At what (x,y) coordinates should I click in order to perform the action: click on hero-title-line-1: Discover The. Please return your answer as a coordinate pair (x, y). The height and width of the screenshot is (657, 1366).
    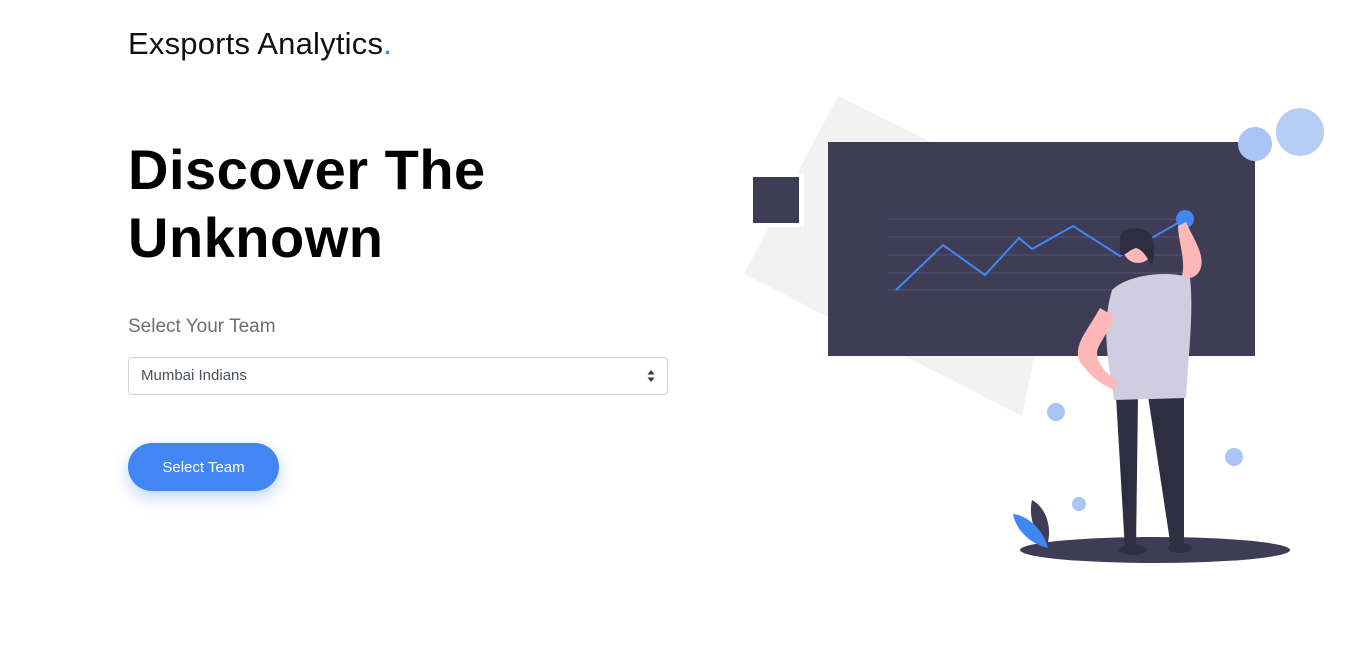
    Looking at the image, I should click on (307, 169).